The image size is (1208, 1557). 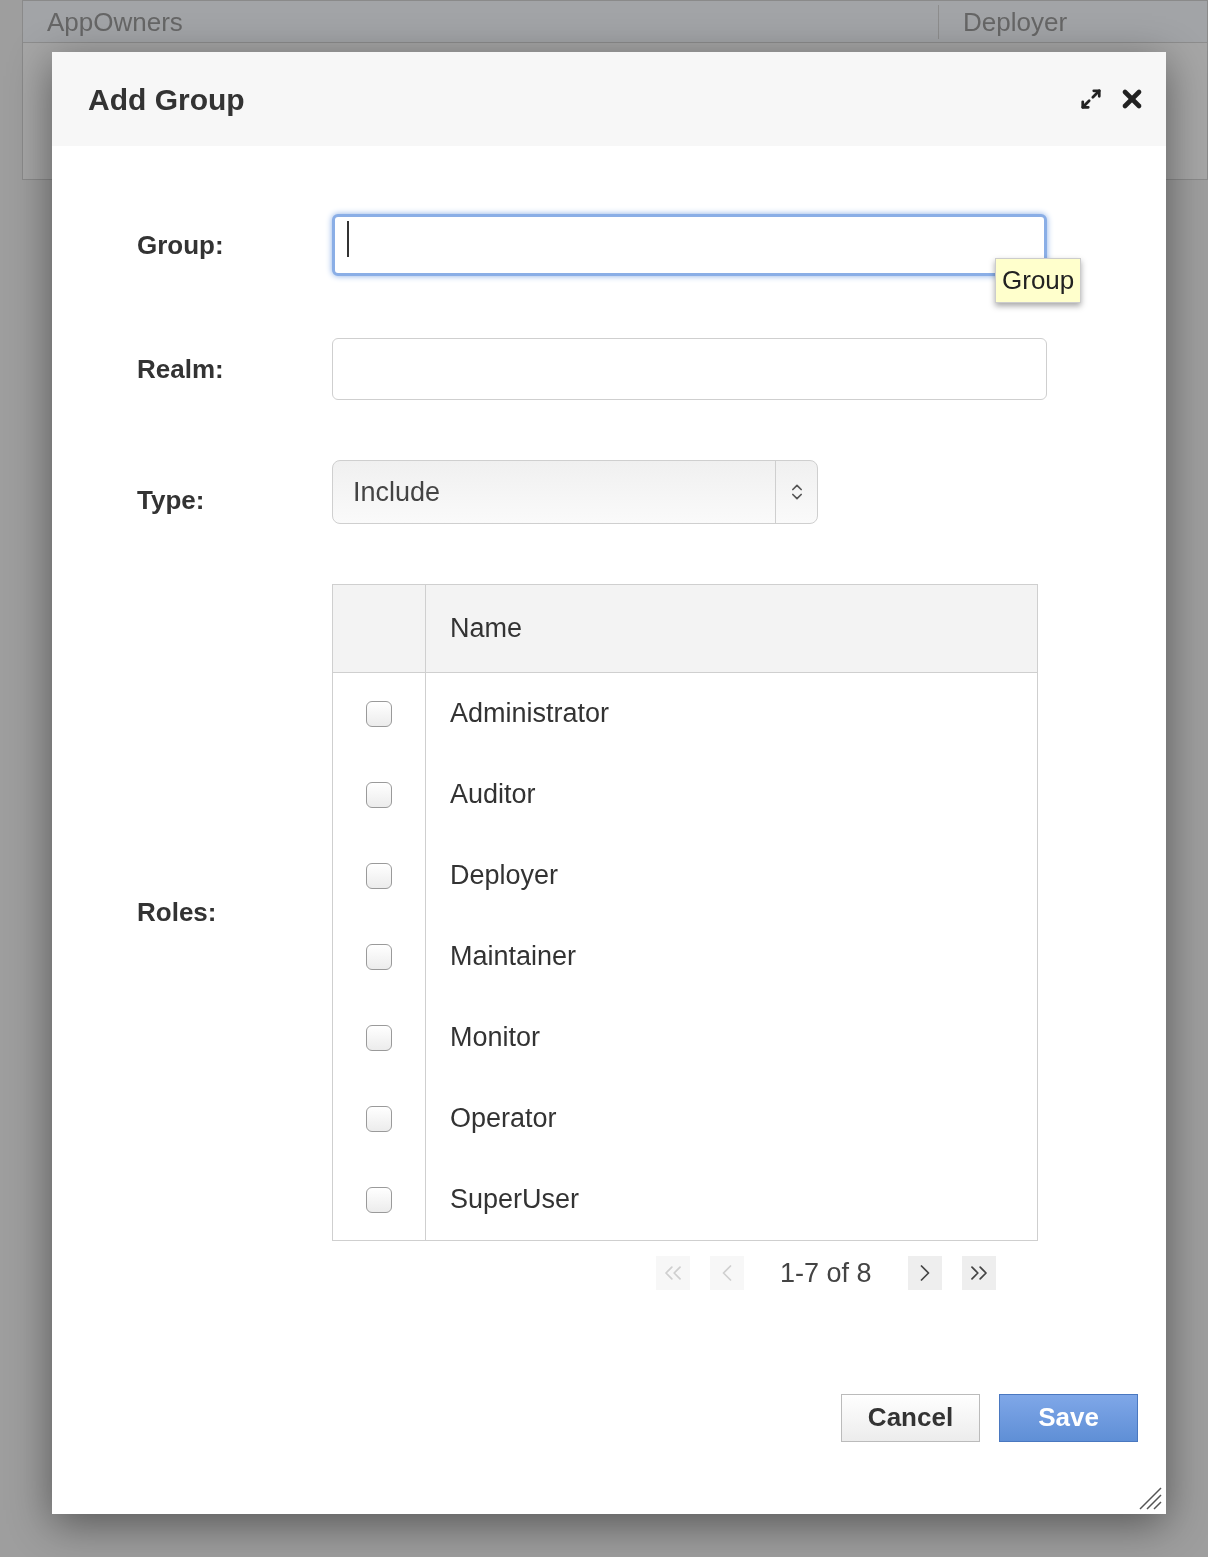 I want to click on role-name: Maintainer, so click(x=513, y=957).